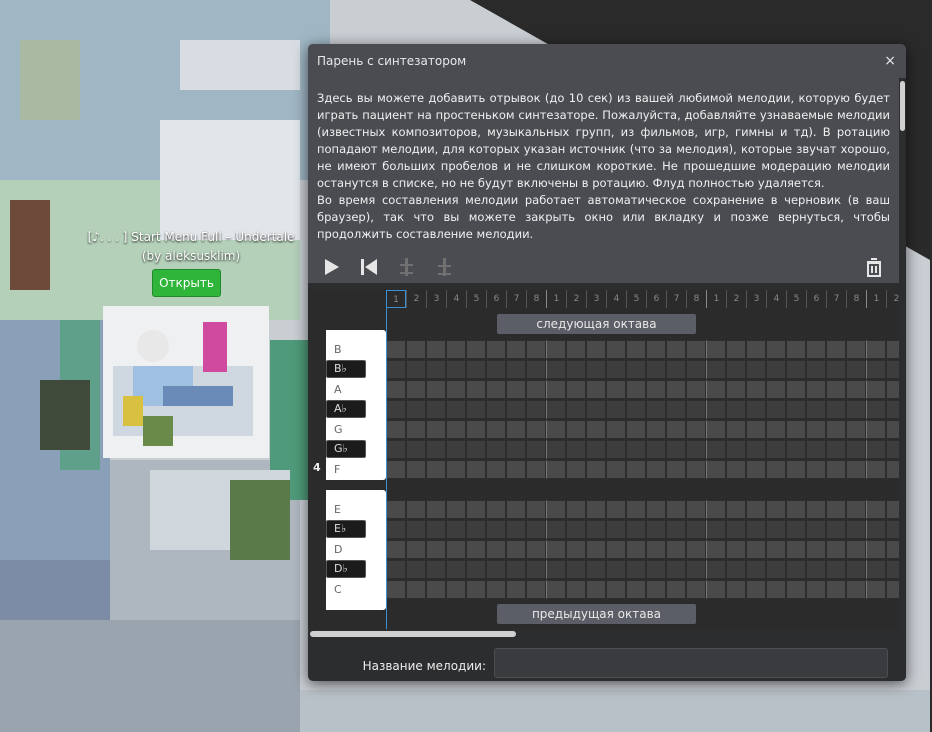 Image resolution: width=932 pixels, height=732 pixels. Describe the element at coordinates (596, 614) in the screenshot. I see `previous-octave-button: предыдущая октава` at that location.